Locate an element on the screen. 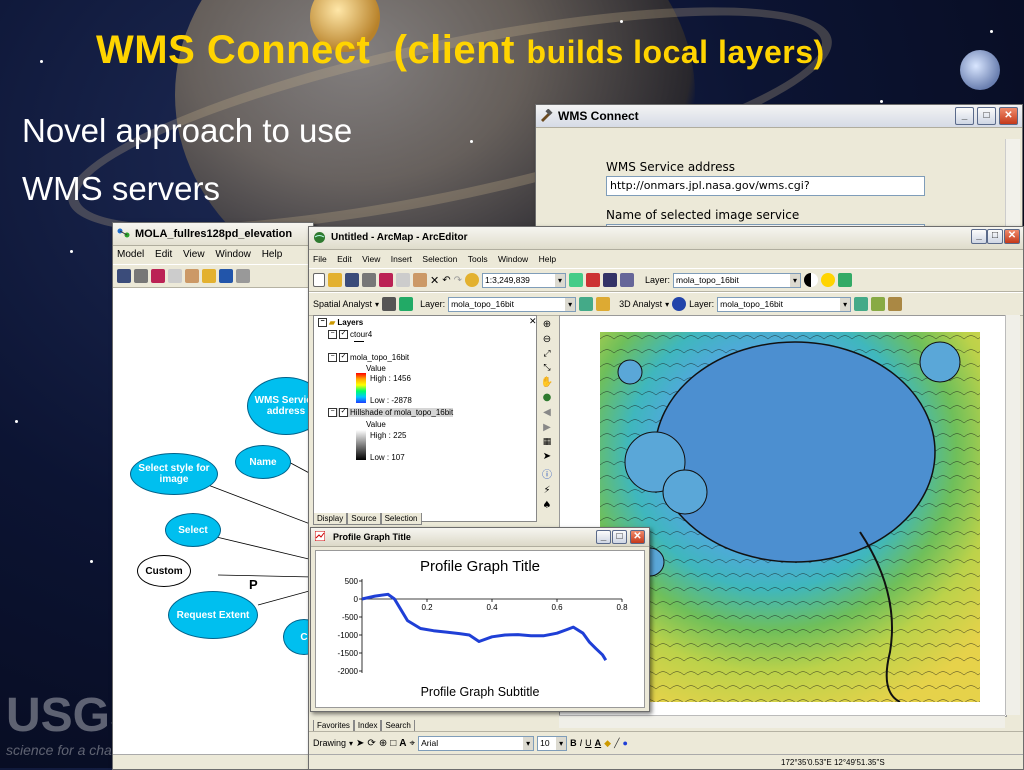 This screenshot has width=1024, height=770. tab-display: Display is located at coordinates (330, 519).